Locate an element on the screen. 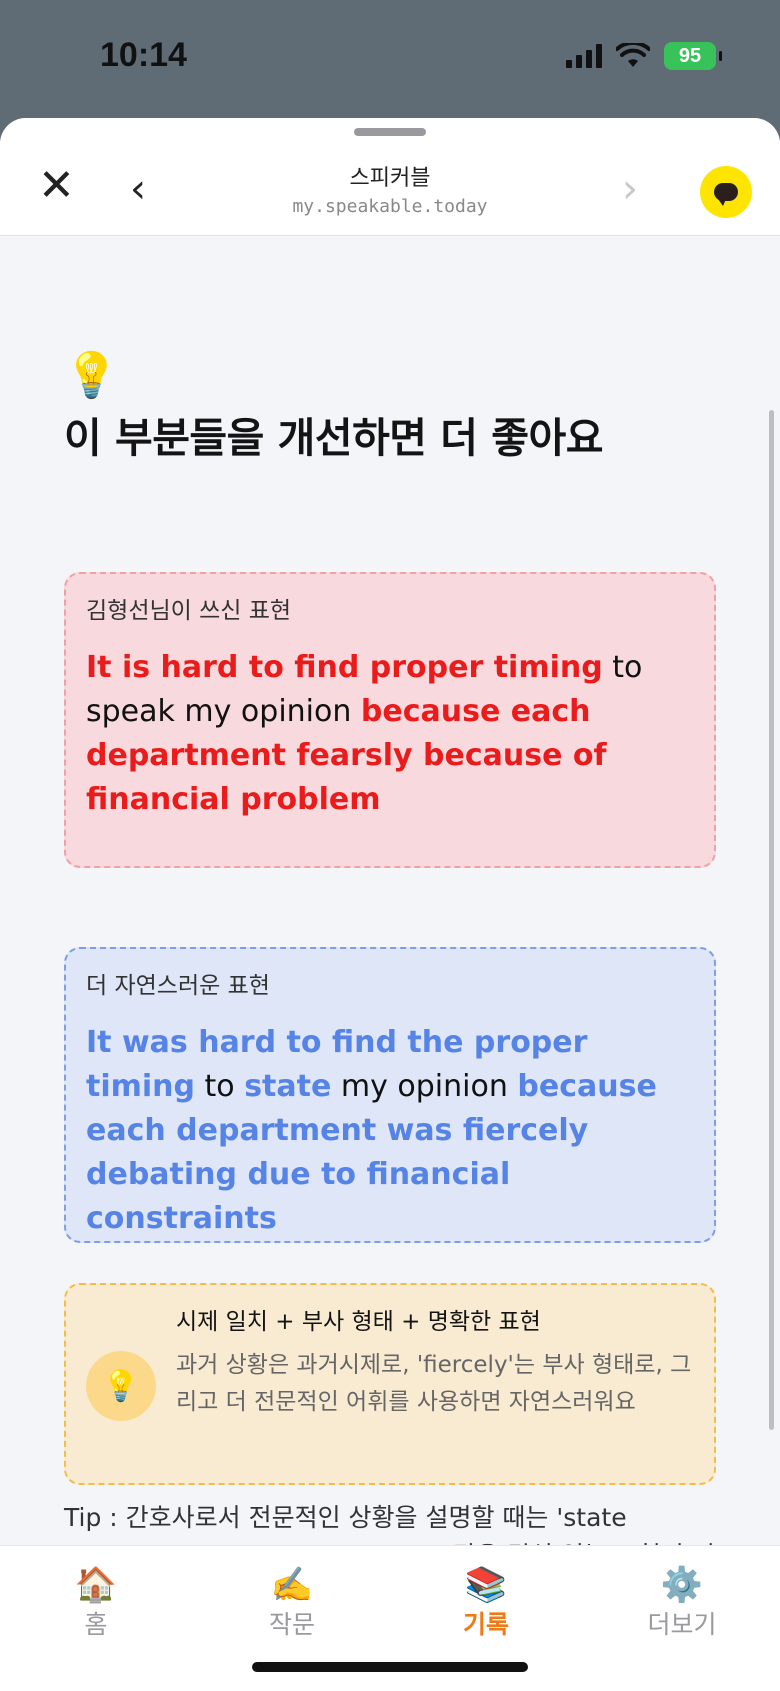 The height and width of the screenshot is (1691, 780). tab-label: 더보기 is located at coordinates (682, 1624).